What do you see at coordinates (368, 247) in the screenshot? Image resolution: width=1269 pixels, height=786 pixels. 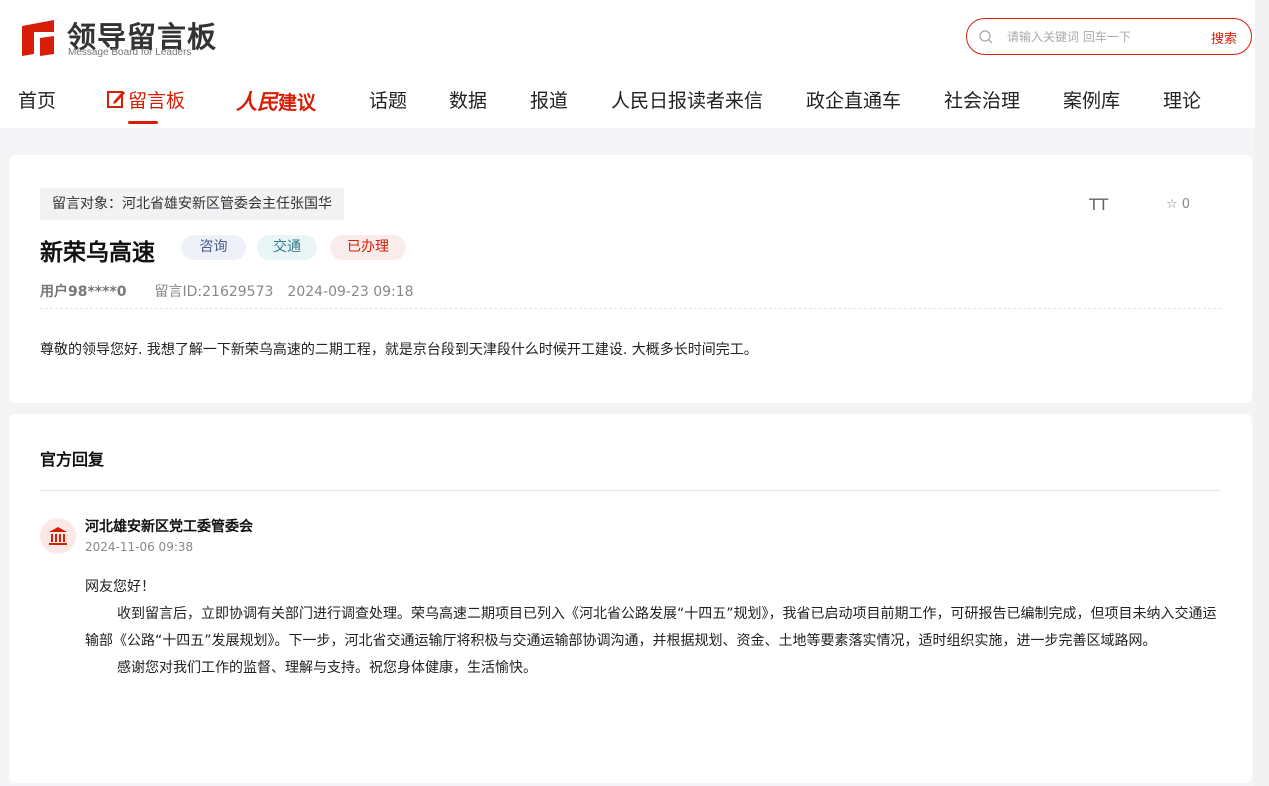 I see `status-badge: 已办理` at bounding box center [368, 247].